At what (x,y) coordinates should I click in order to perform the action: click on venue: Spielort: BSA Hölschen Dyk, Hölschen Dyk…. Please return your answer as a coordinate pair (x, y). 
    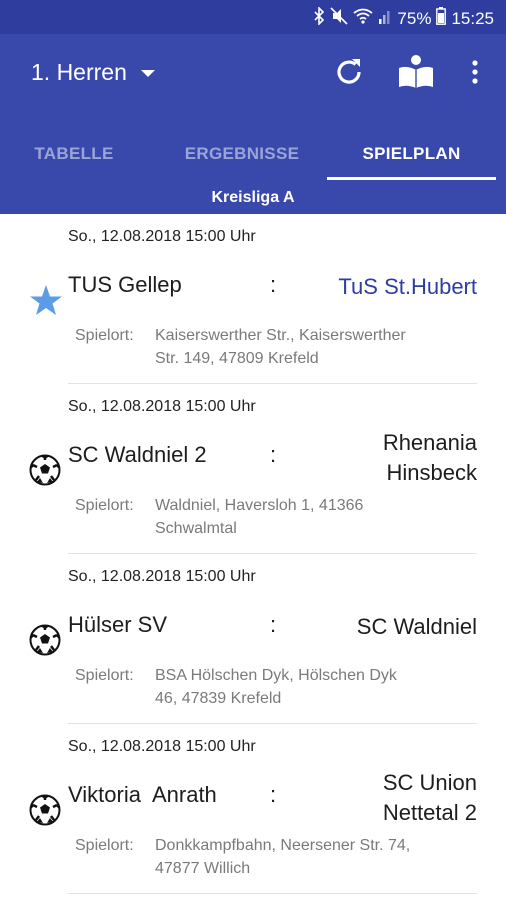
    Looking at the image, I should click on (275, 687).